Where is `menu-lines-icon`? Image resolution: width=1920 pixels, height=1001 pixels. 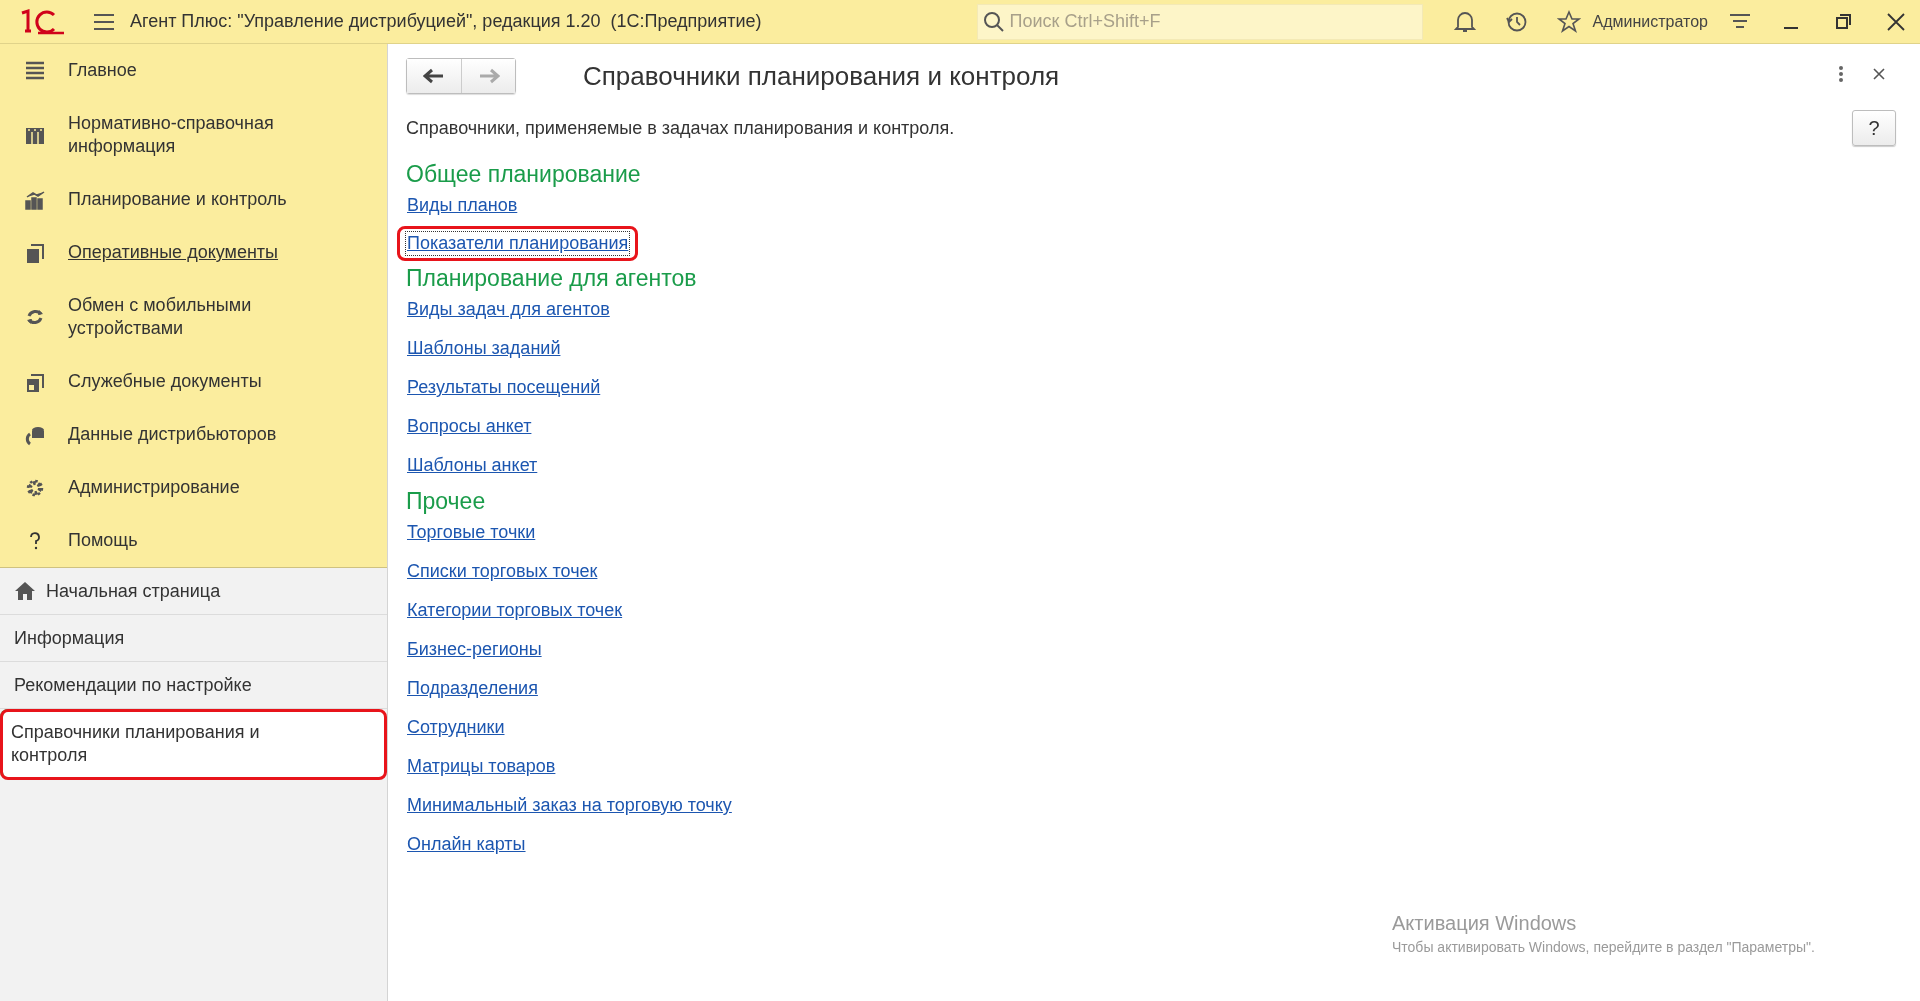
menu-lines-icon is located at coordinates (35, 70).